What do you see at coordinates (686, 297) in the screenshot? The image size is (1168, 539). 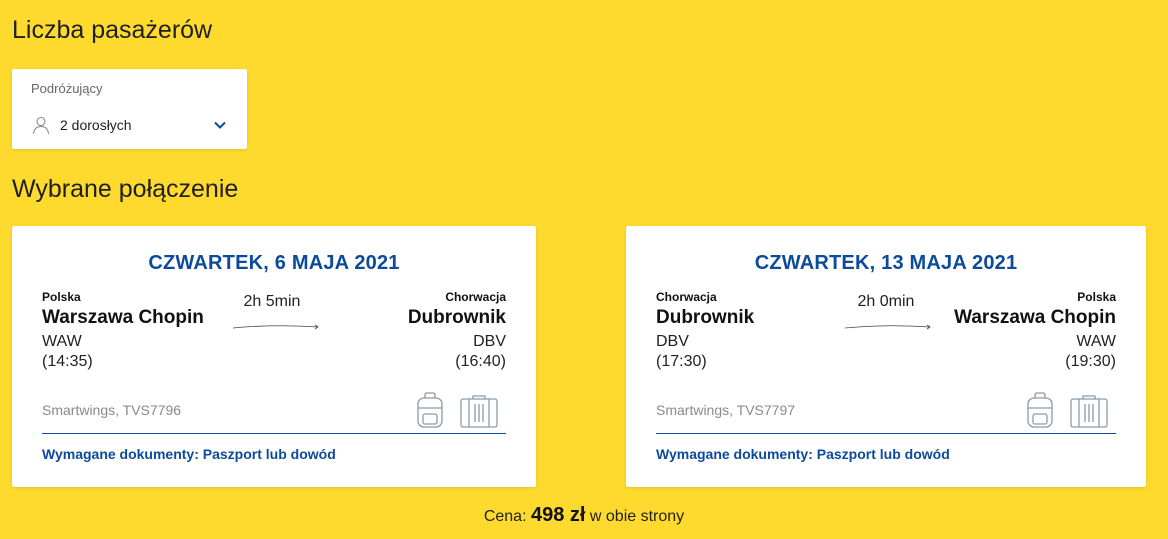 I see `departure-country: Chorwacja` at bounding box center [686, 297].